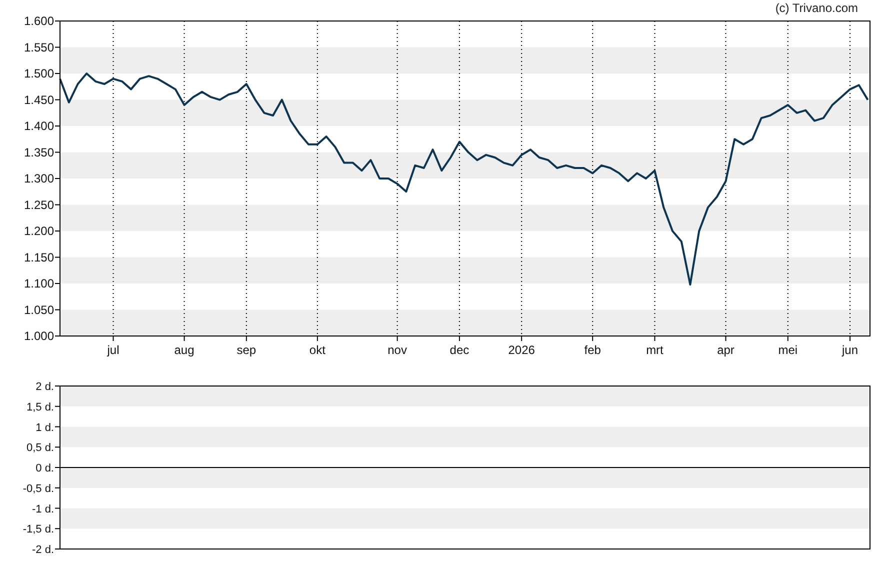  What do you see at coordinates (246, 350) in the screenshot?
I see `x-axis-label: sep` at bounding box center [246, 350].